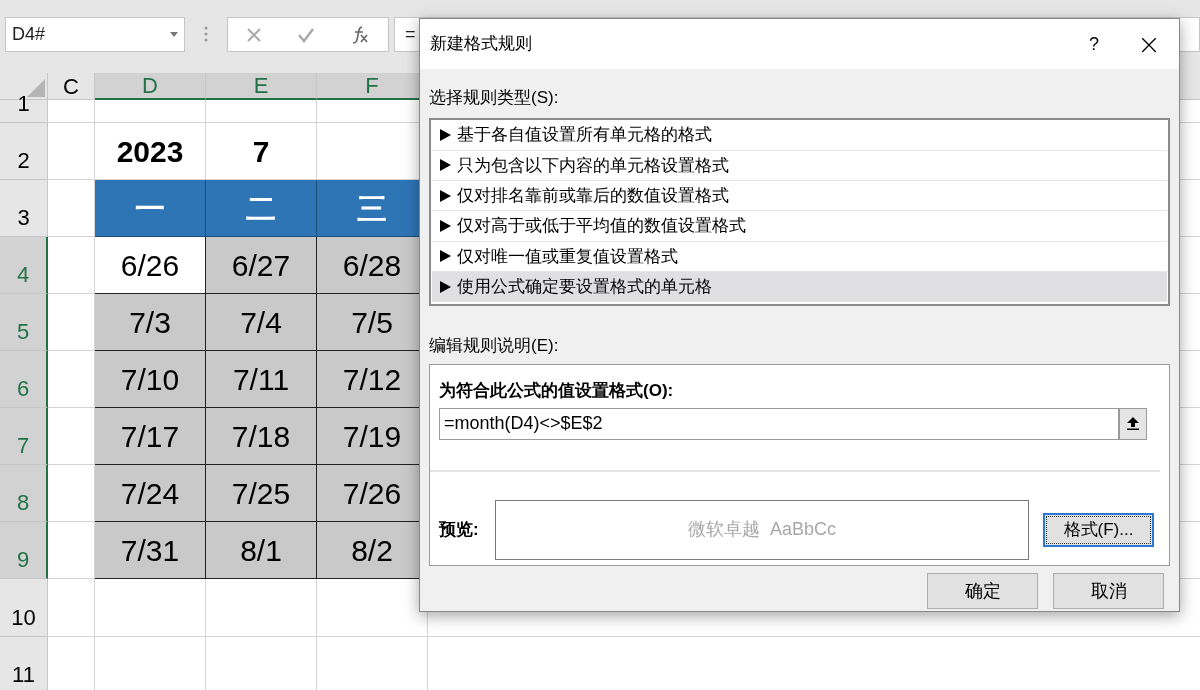 The width and height of the screenshot is (1200, 690). What do you see at coordinates (261, 550) in the screenshot?
I see `table-cell: 8/1` at bounding box center [261, 550].